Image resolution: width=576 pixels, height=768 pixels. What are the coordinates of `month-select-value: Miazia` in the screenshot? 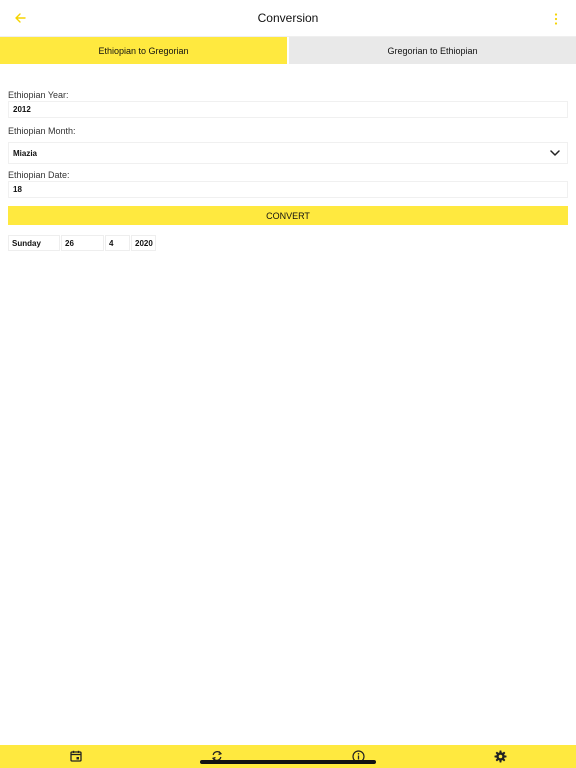 It's located at (25, 153).